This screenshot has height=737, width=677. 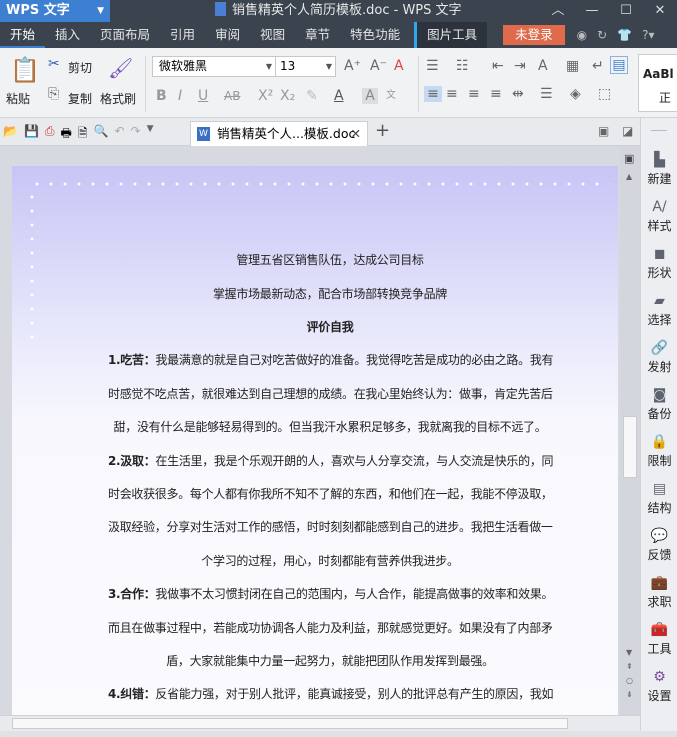 What do you see at coordinates (659, 592) in the screenshot?
I see `sidebar-item: 💼 求职` at bounding box center [659, 592].